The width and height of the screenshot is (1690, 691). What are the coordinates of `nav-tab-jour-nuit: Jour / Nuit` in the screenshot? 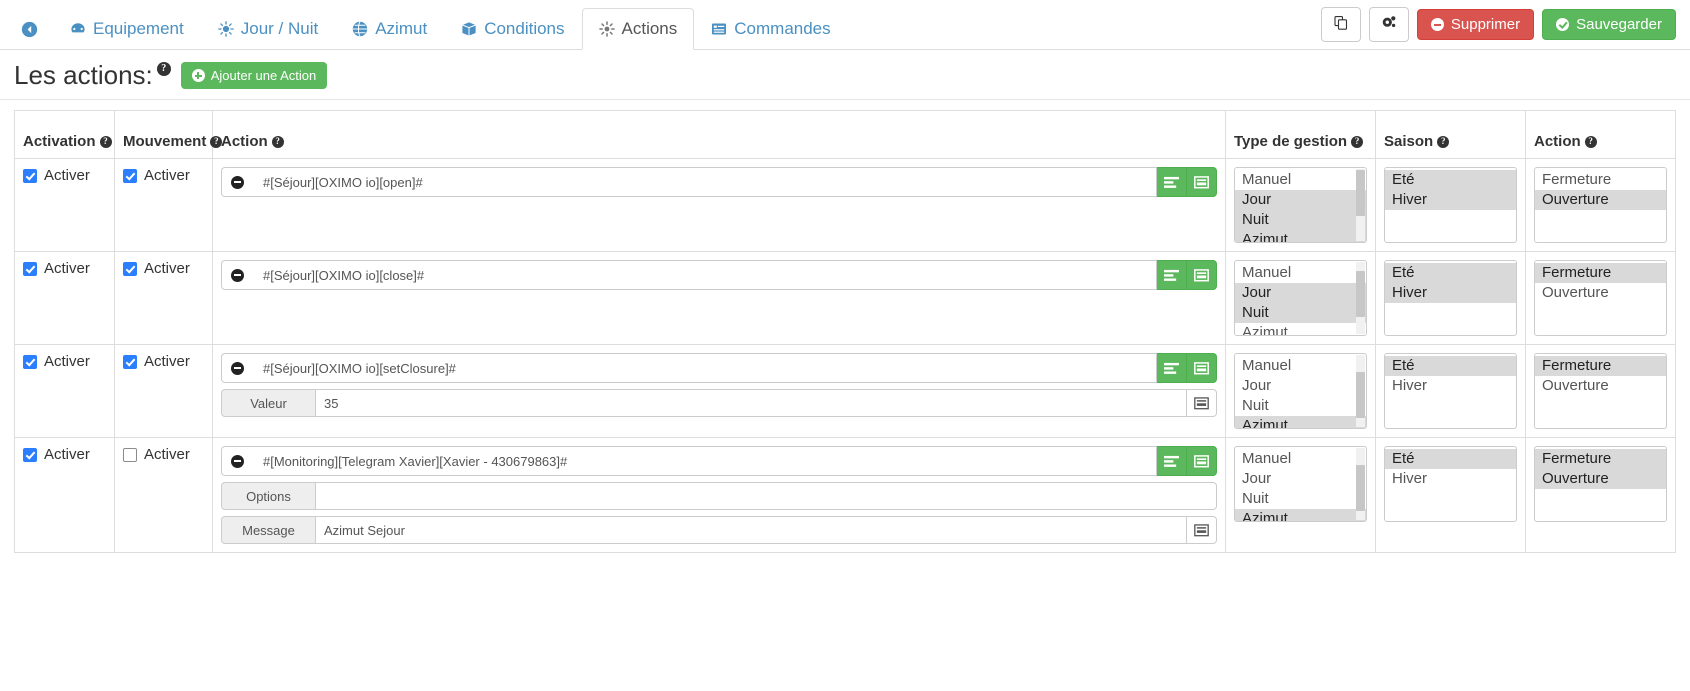 It's located at (268, 29).